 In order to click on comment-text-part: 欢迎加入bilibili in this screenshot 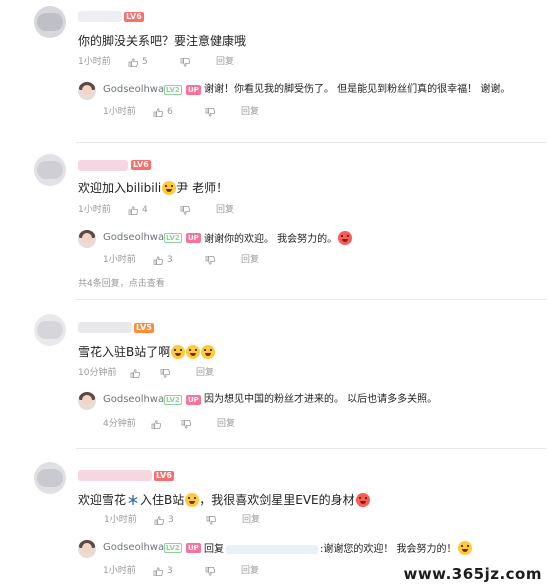, I will do `click(120, 188)`.